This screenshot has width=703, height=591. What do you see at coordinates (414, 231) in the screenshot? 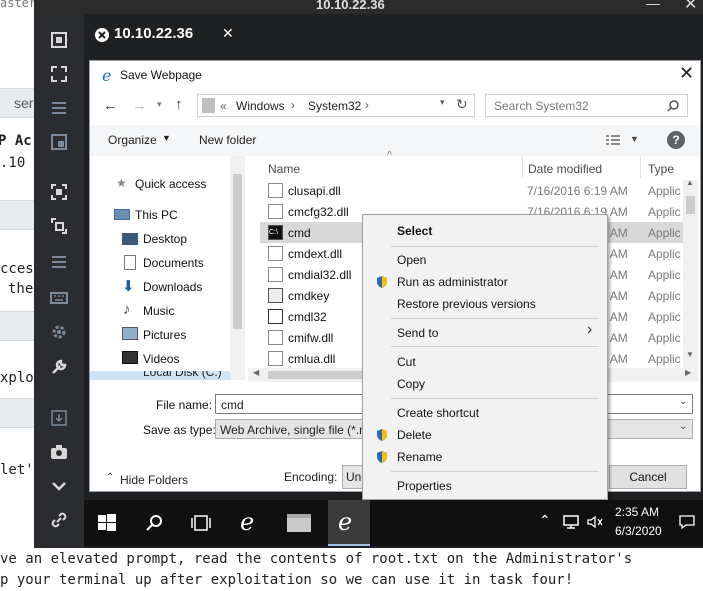
I see `menu-item-select: Select` at bounding box center [414, 231].